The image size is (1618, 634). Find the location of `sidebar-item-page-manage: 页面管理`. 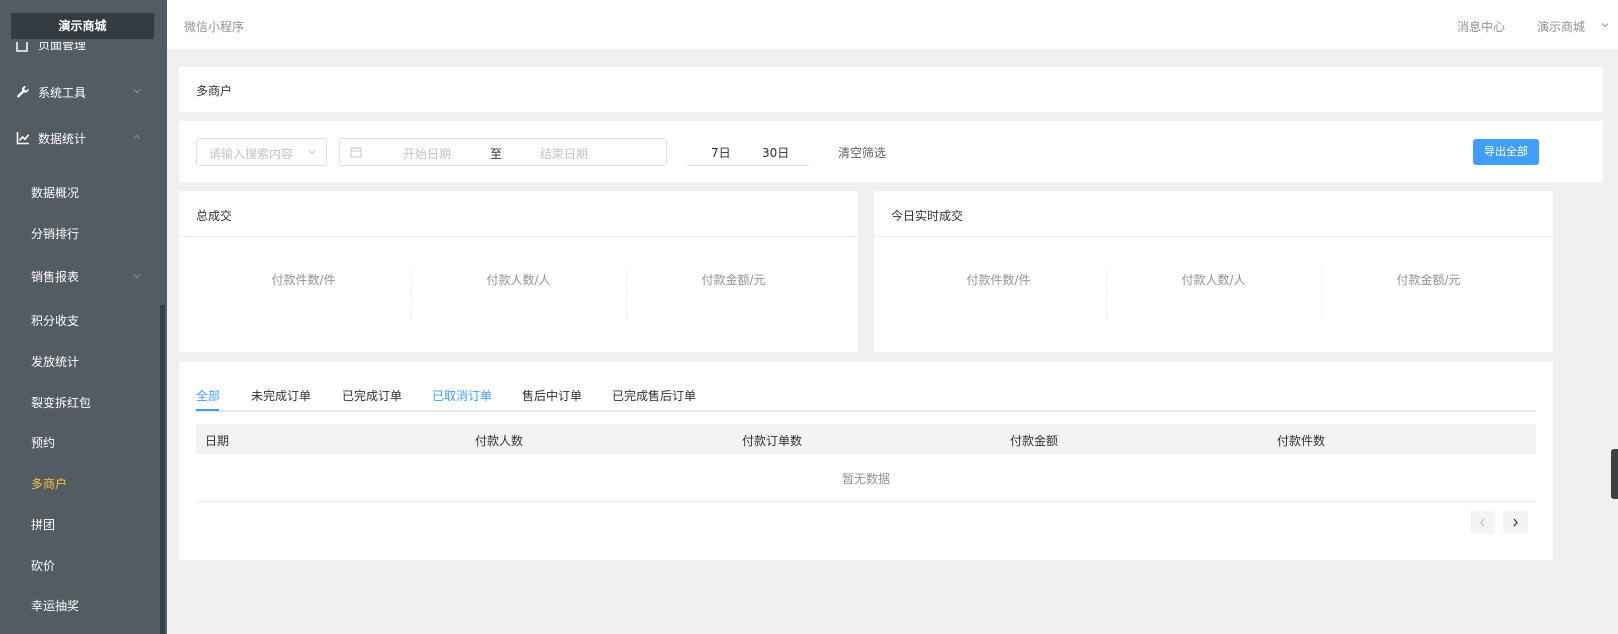

sidebar-item-page-manage: 页面管理 is located at coordinates (83, 49).